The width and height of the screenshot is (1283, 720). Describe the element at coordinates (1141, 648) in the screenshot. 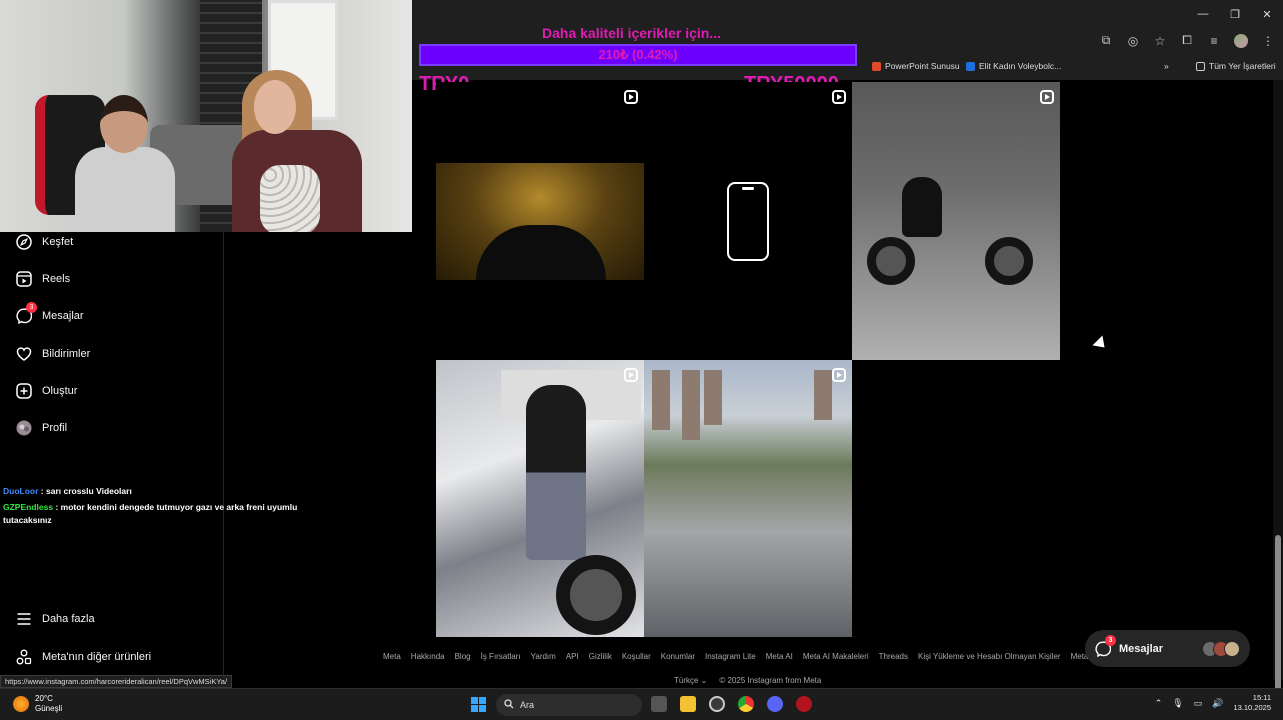

I see `messages-label: Mesajlar` at that location.